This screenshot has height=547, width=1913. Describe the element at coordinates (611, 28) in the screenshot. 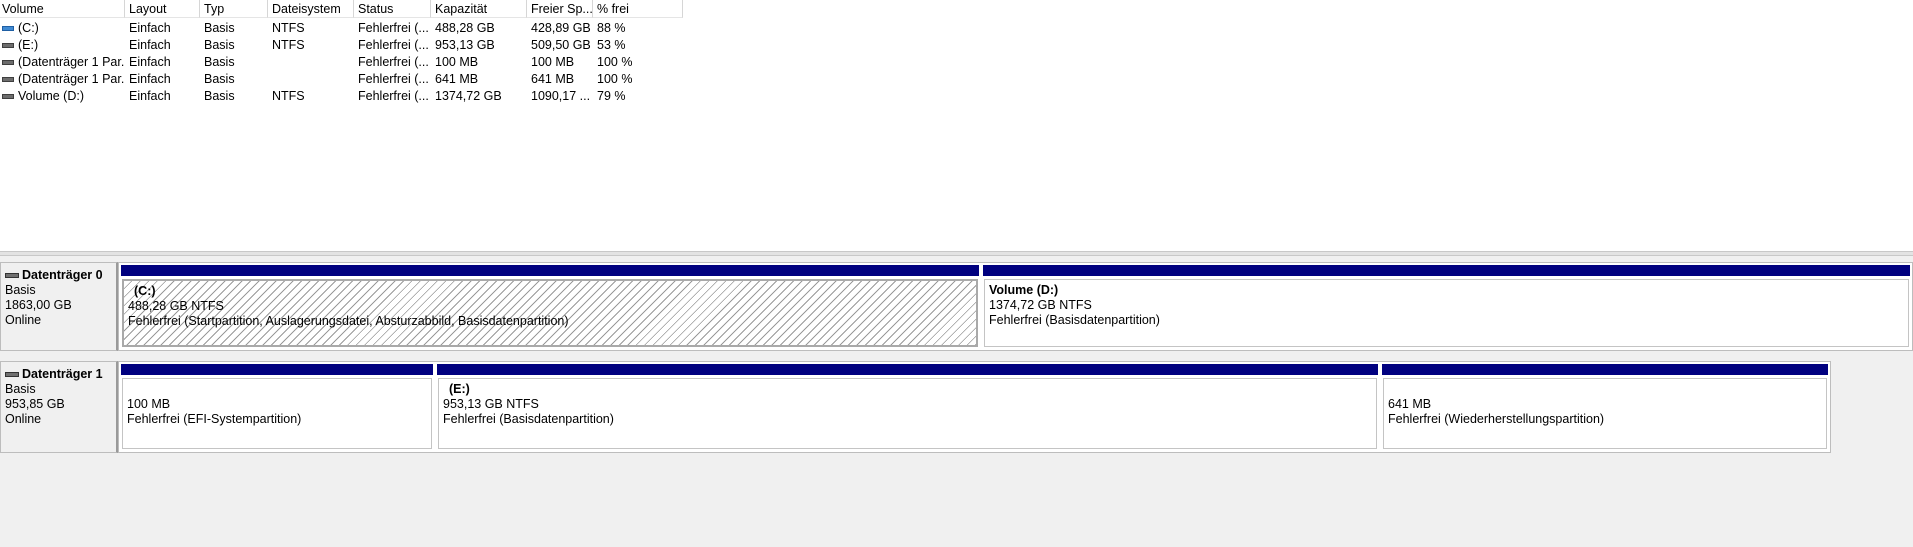

I see `pct-free-cell: 88 %` at that location.